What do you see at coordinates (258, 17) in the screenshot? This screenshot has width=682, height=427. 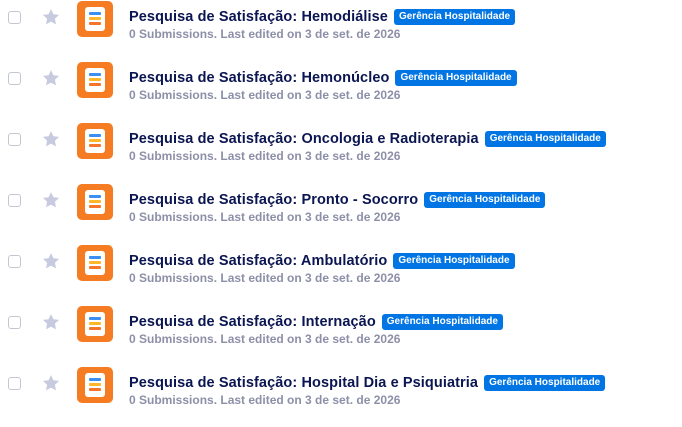 I see `form-title: Pesquisa de Satisfação: Hemodiálise` at bounding box center [258, 17].